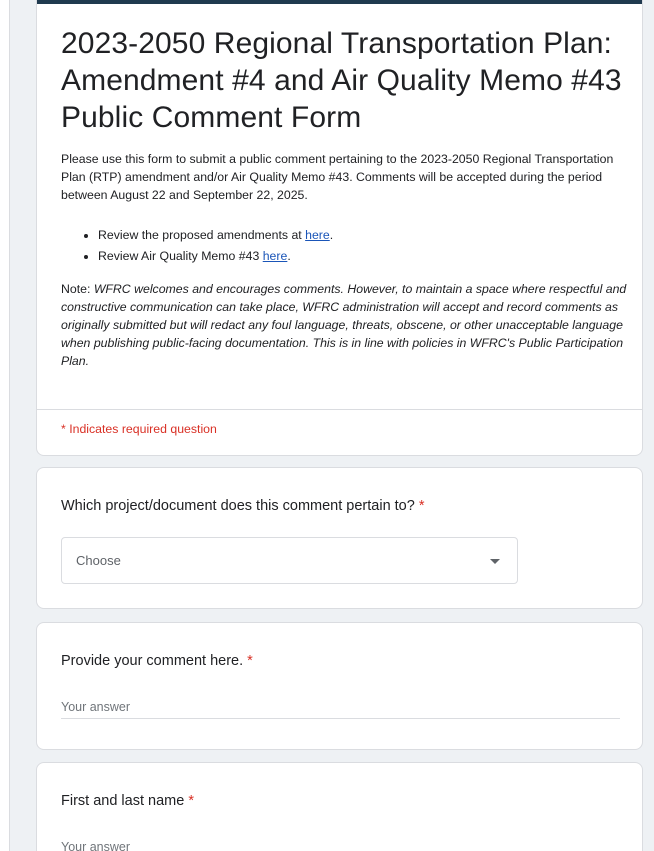 The image size is (654, 851). I want to click on required-question-note: * Indicates required question, so click(139, 429).